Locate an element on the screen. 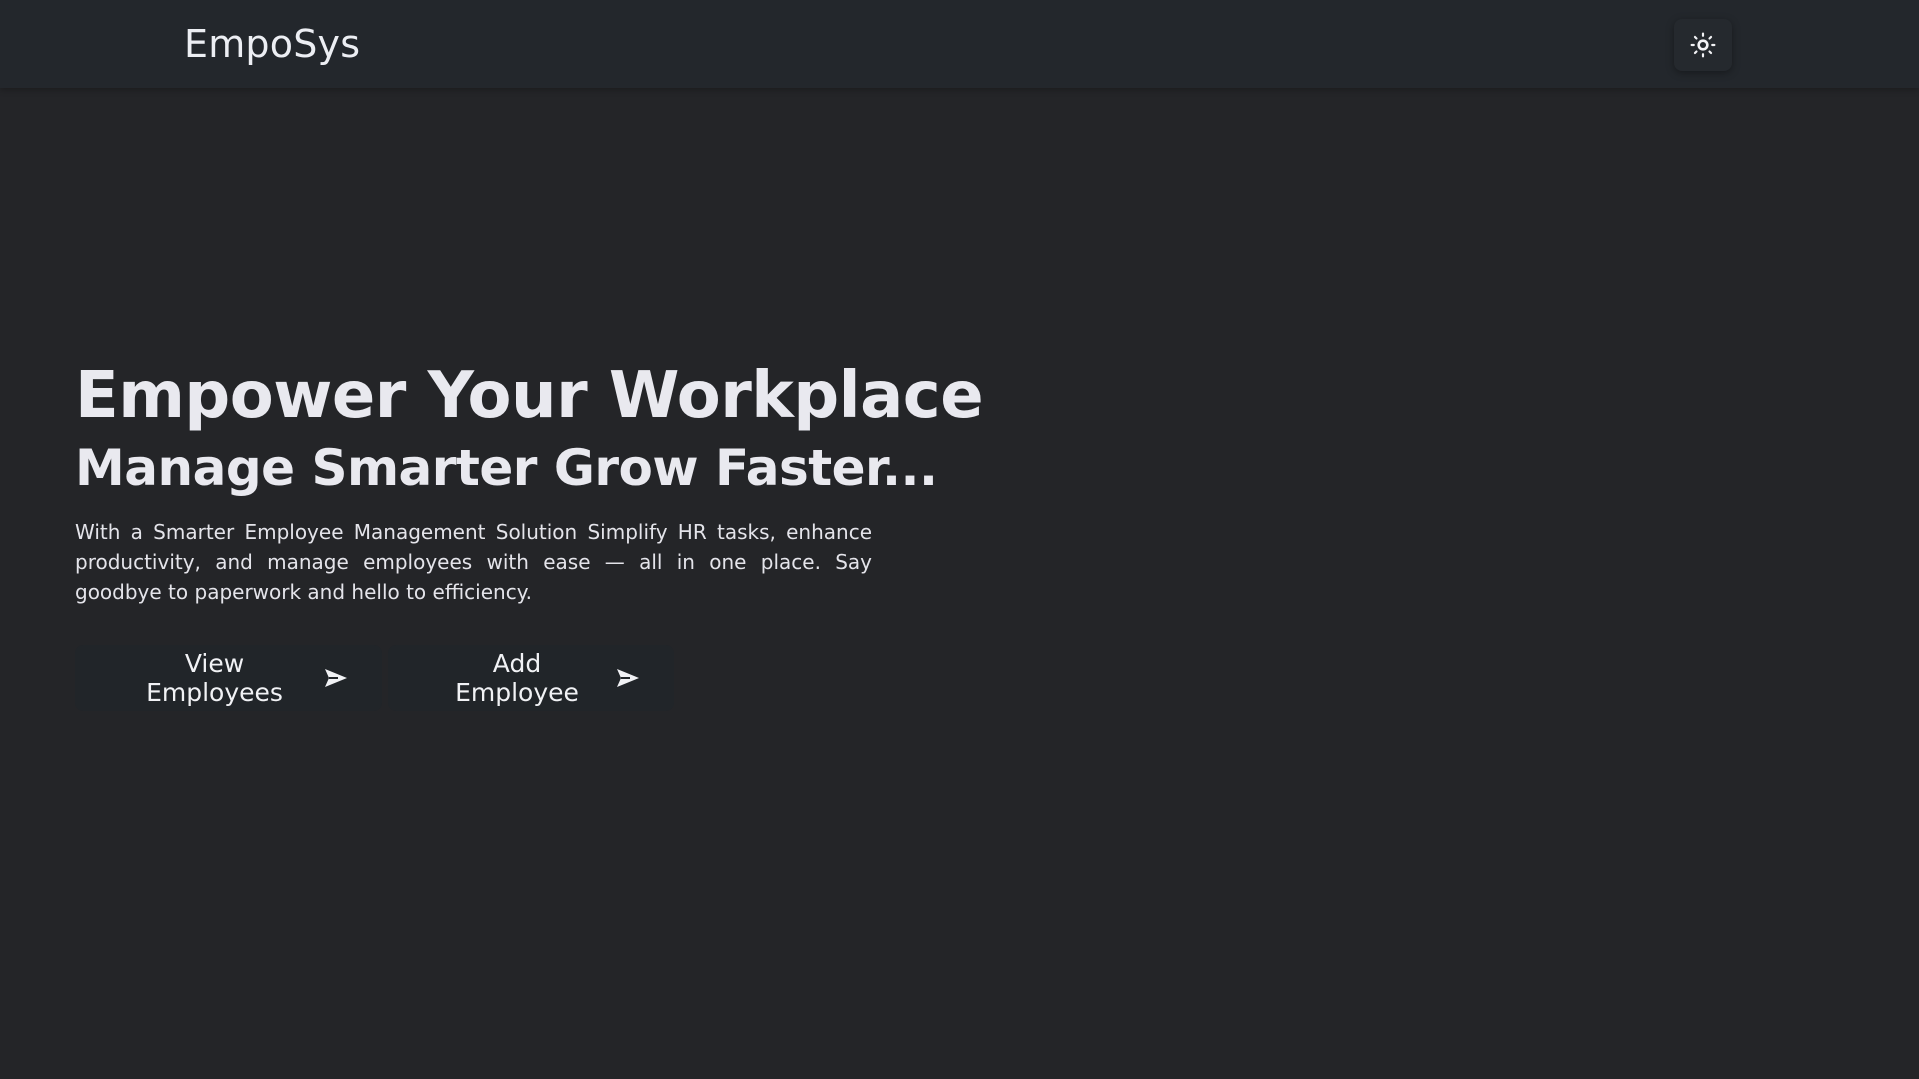 This screenshot has width=1919, height=1079. view-employees-button: View Employees is located at coordinates (228, 678).